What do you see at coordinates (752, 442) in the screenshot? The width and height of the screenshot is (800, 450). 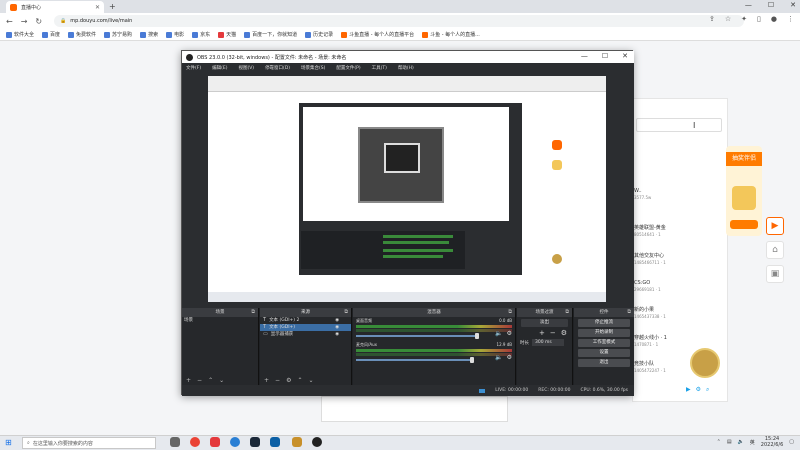 I see `ime-lang: 英` at bounding box center [752, 442].